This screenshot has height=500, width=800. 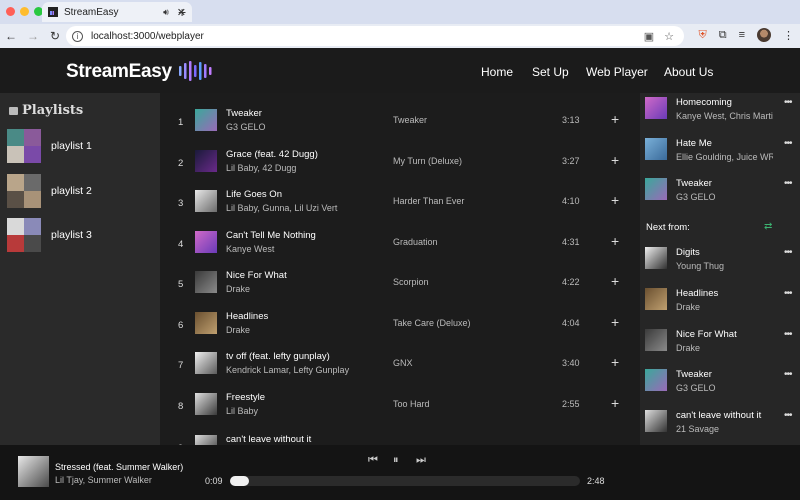 I want to click on playlist-item: playlist 3, so click(x=82, y=235).